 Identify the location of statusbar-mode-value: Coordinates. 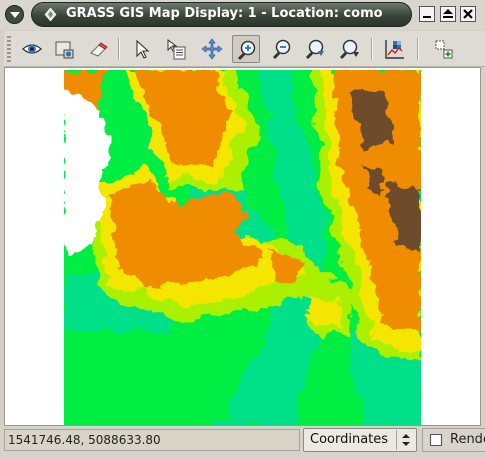
(349, 439).